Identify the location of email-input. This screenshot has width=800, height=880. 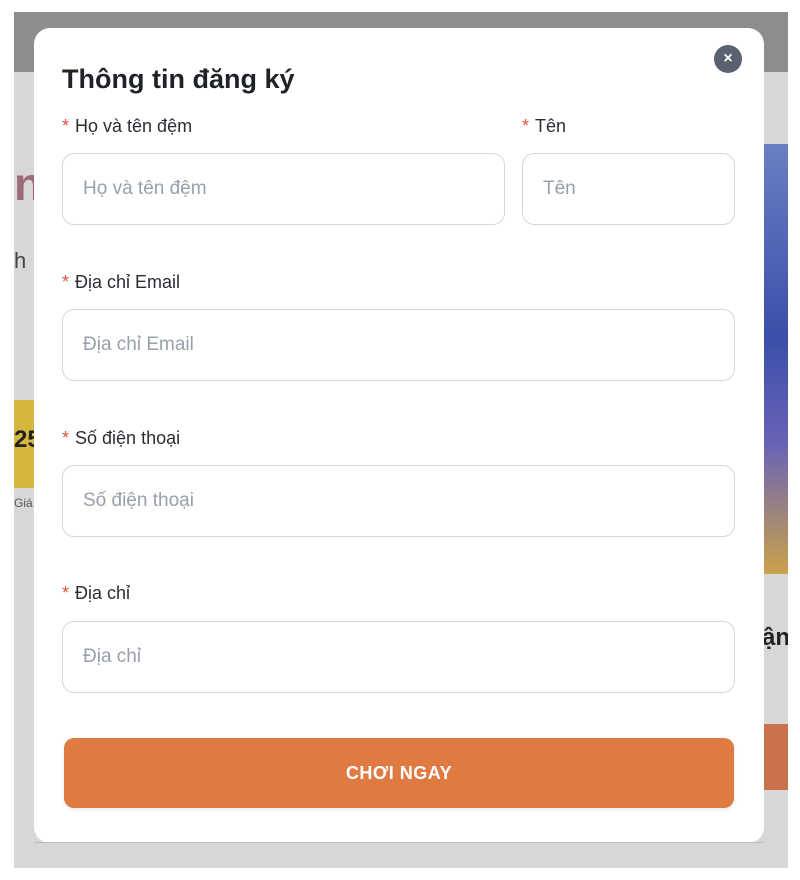
(398, 345).